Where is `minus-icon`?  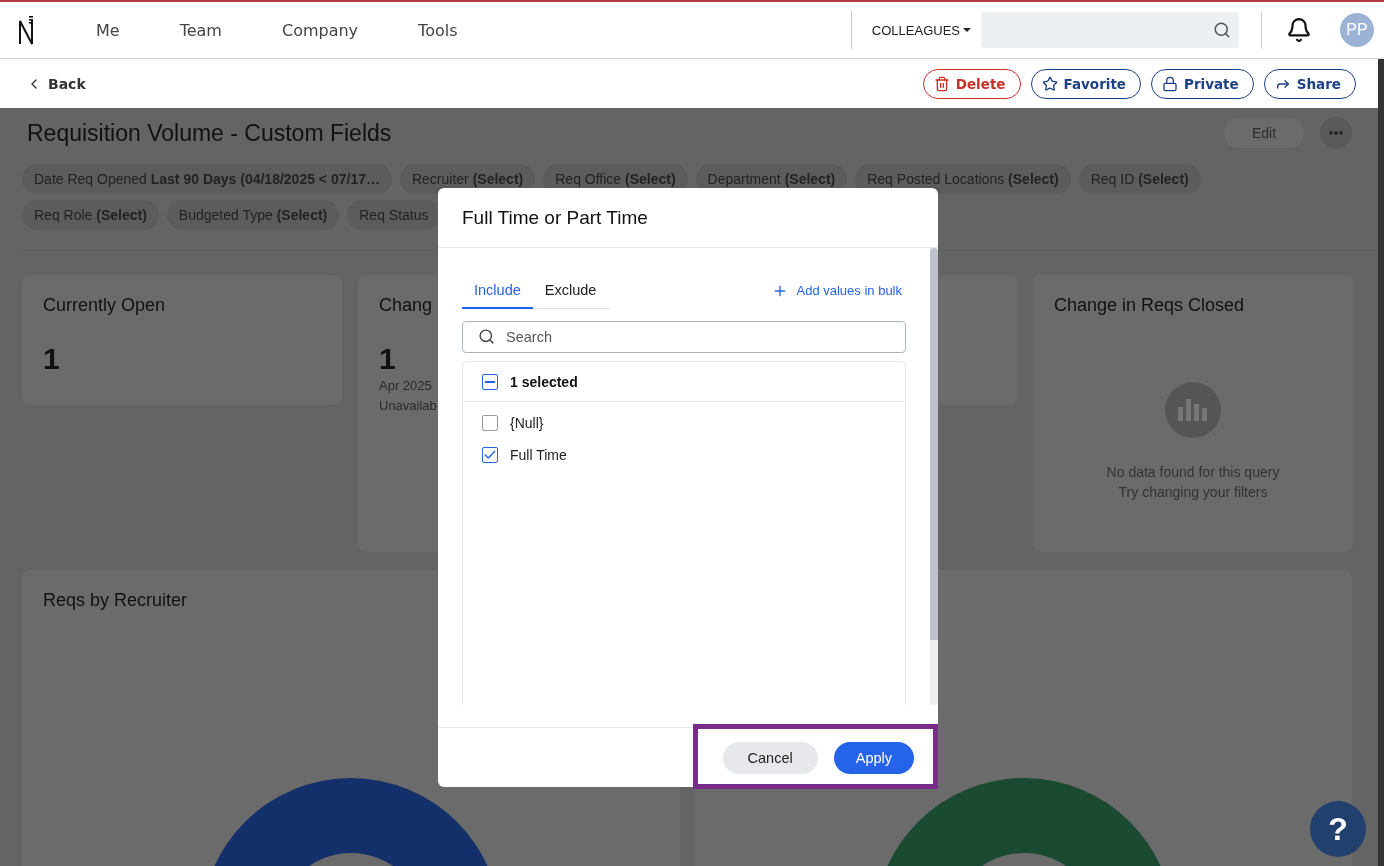
minus-icon is located at coordinates (490, 381).